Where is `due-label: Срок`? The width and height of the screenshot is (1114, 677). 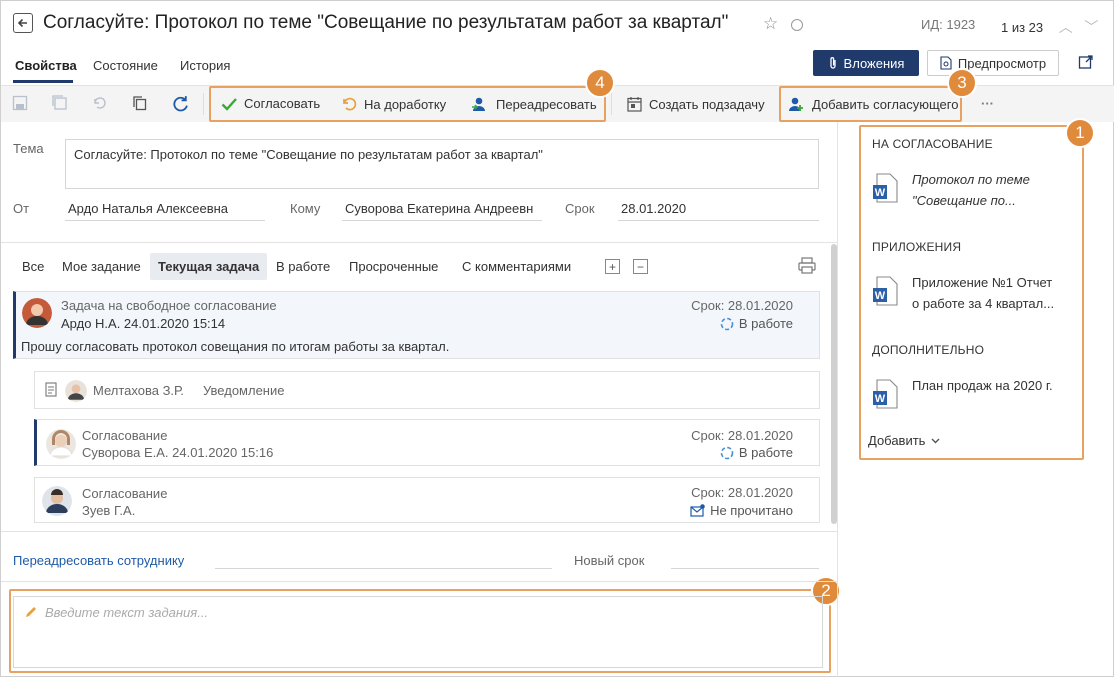
due-label: Срок is located at coordinates (580, 208).